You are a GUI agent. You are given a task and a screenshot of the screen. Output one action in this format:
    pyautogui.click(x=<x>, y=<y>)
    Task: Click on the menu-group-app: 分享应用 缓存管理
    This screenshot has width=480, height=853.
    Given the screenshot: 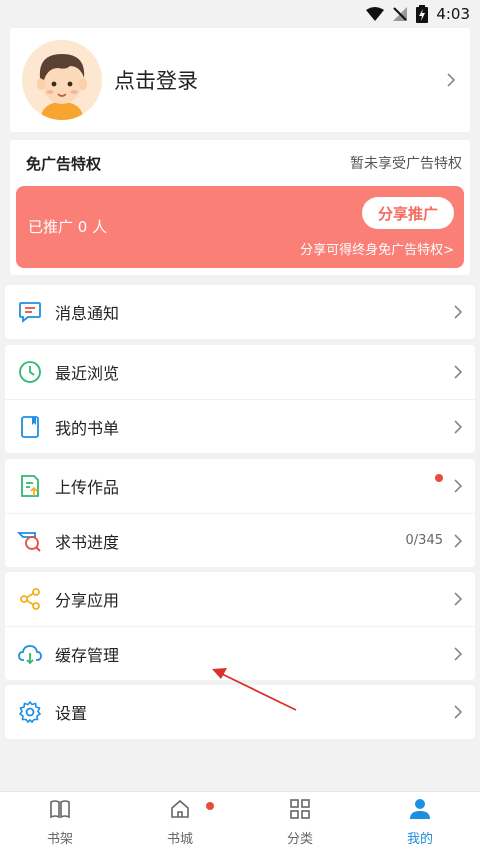 What is the action you would take?
    pyautogui.click(x=240, y=626)
    